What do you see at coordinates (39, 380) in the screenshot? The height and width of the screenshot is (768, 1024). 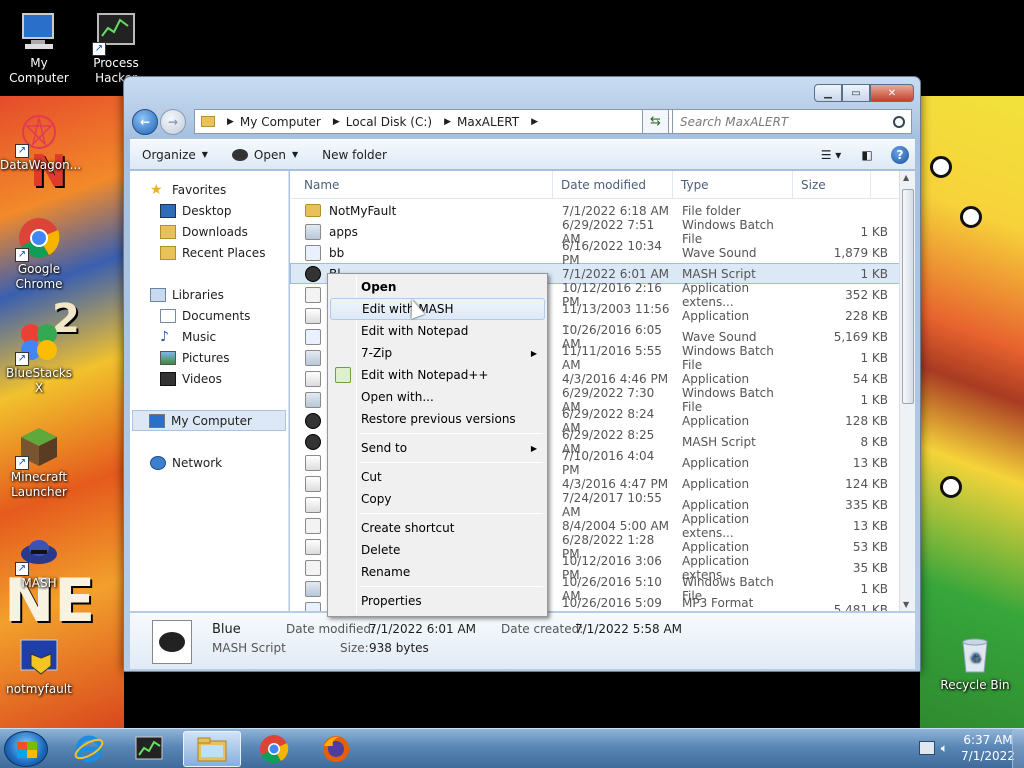 I see `desktop-icon-label: BlueStacks X` at bounding box center [39, 380].